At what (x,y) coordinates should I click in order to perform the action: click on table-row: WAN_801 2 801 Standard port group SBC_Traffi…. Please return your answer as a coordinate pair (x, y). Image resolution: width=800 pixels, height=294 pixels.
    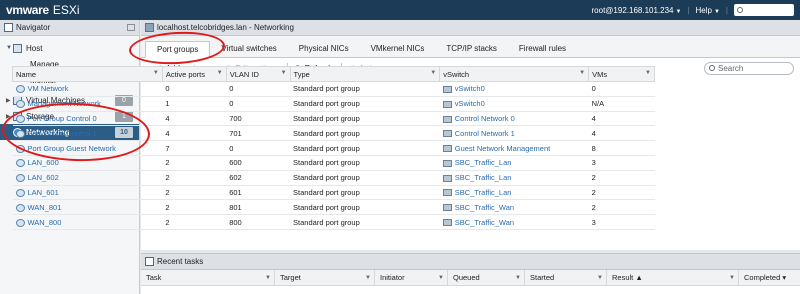
    Looking at the image, I should click on (333, 207).